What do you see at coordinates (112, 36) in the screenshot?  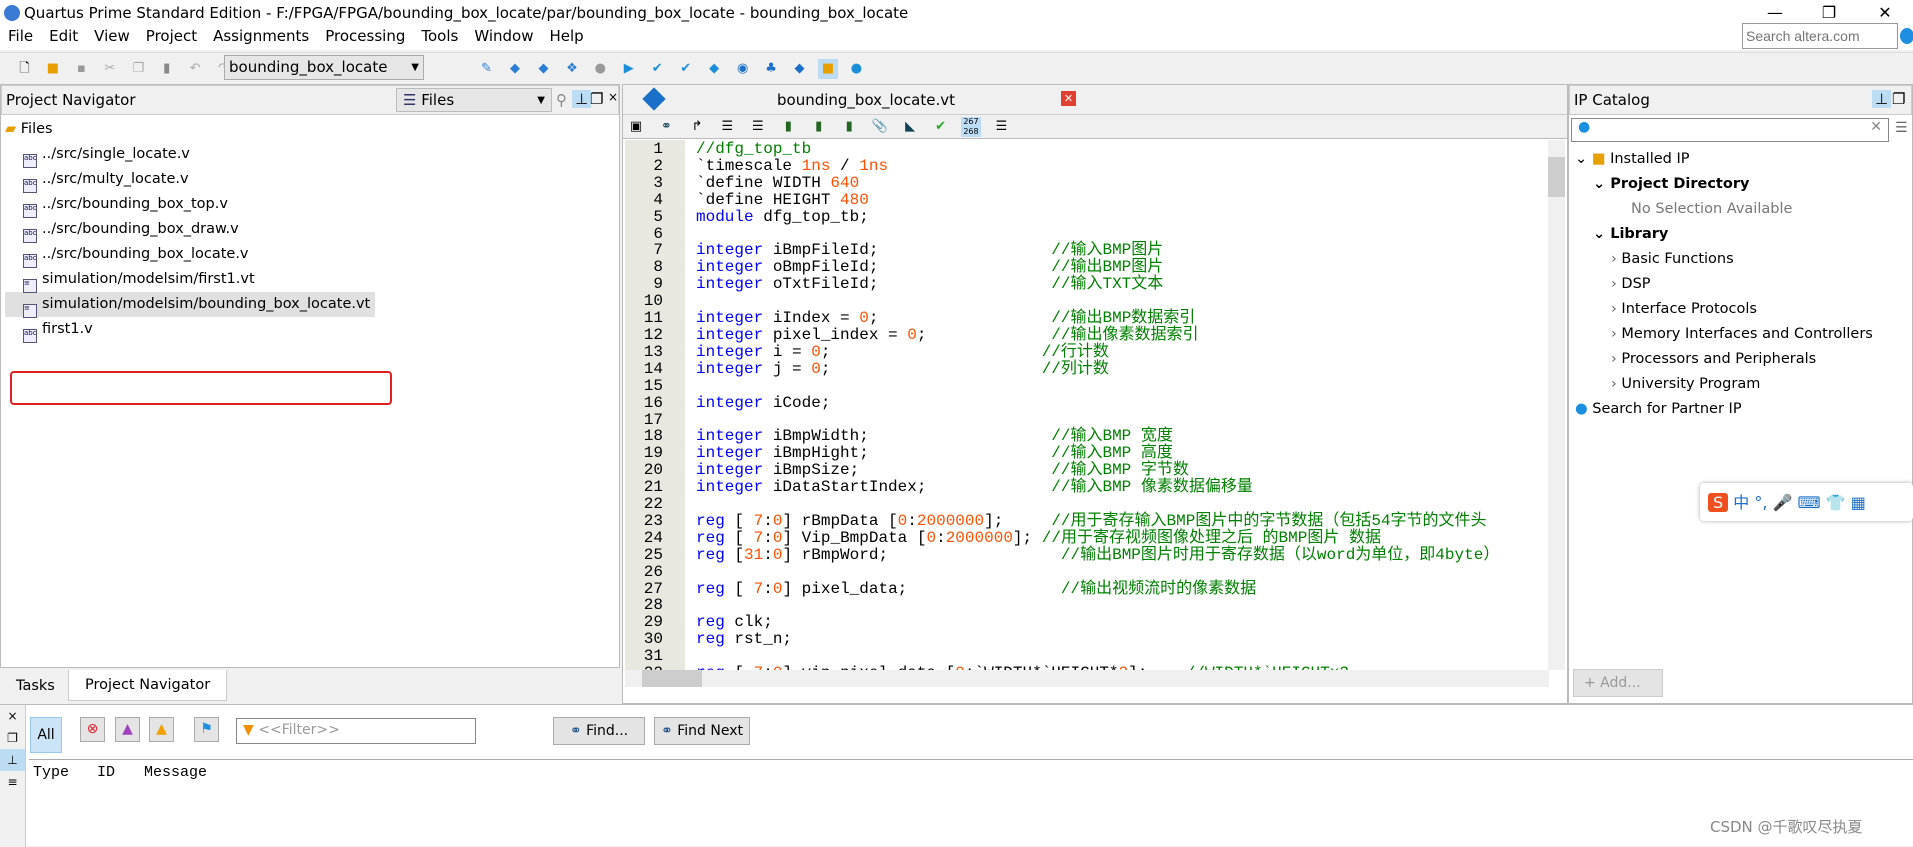 I see `menu-view: View` at bounding box center [112, 36].